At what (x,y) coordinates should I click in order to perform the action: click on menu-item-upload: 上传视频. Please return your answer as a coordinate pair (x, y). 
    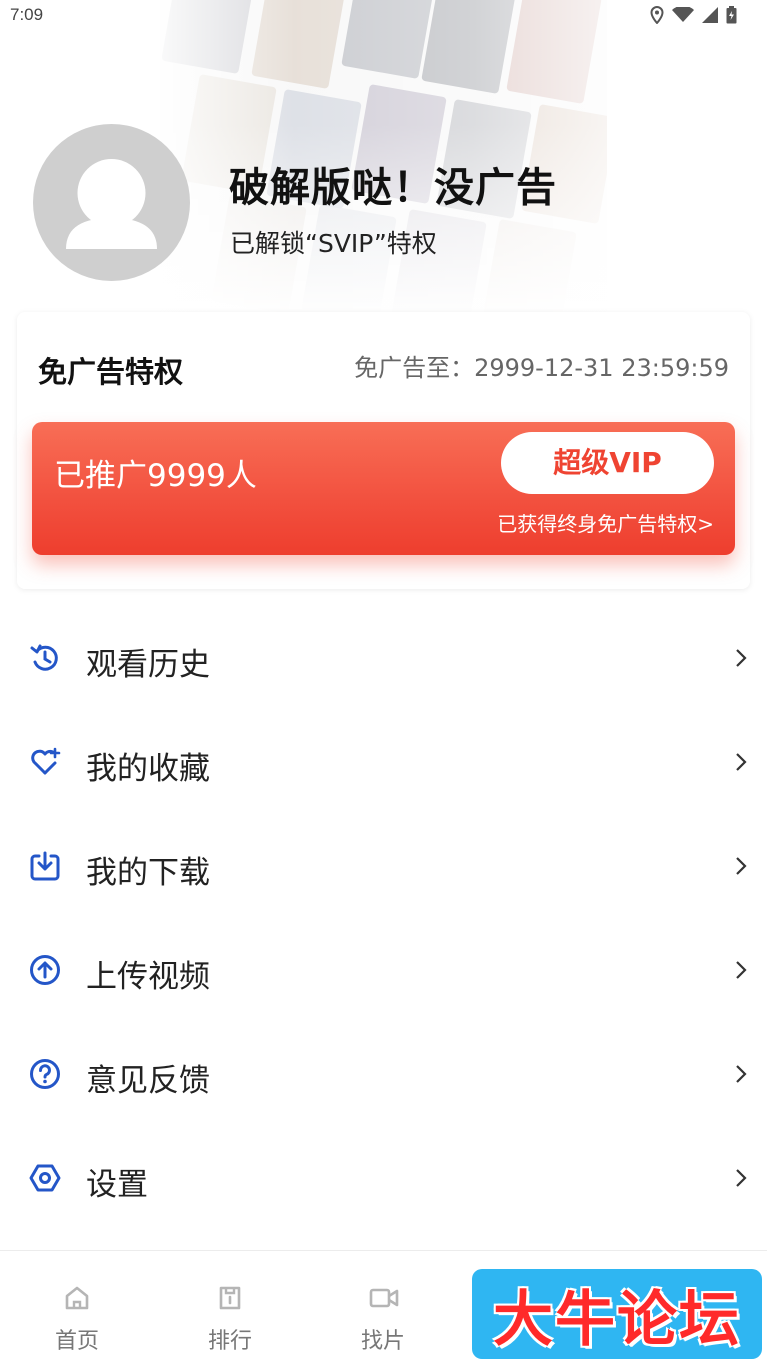
    Looking at the image, I should click on (383, 970).